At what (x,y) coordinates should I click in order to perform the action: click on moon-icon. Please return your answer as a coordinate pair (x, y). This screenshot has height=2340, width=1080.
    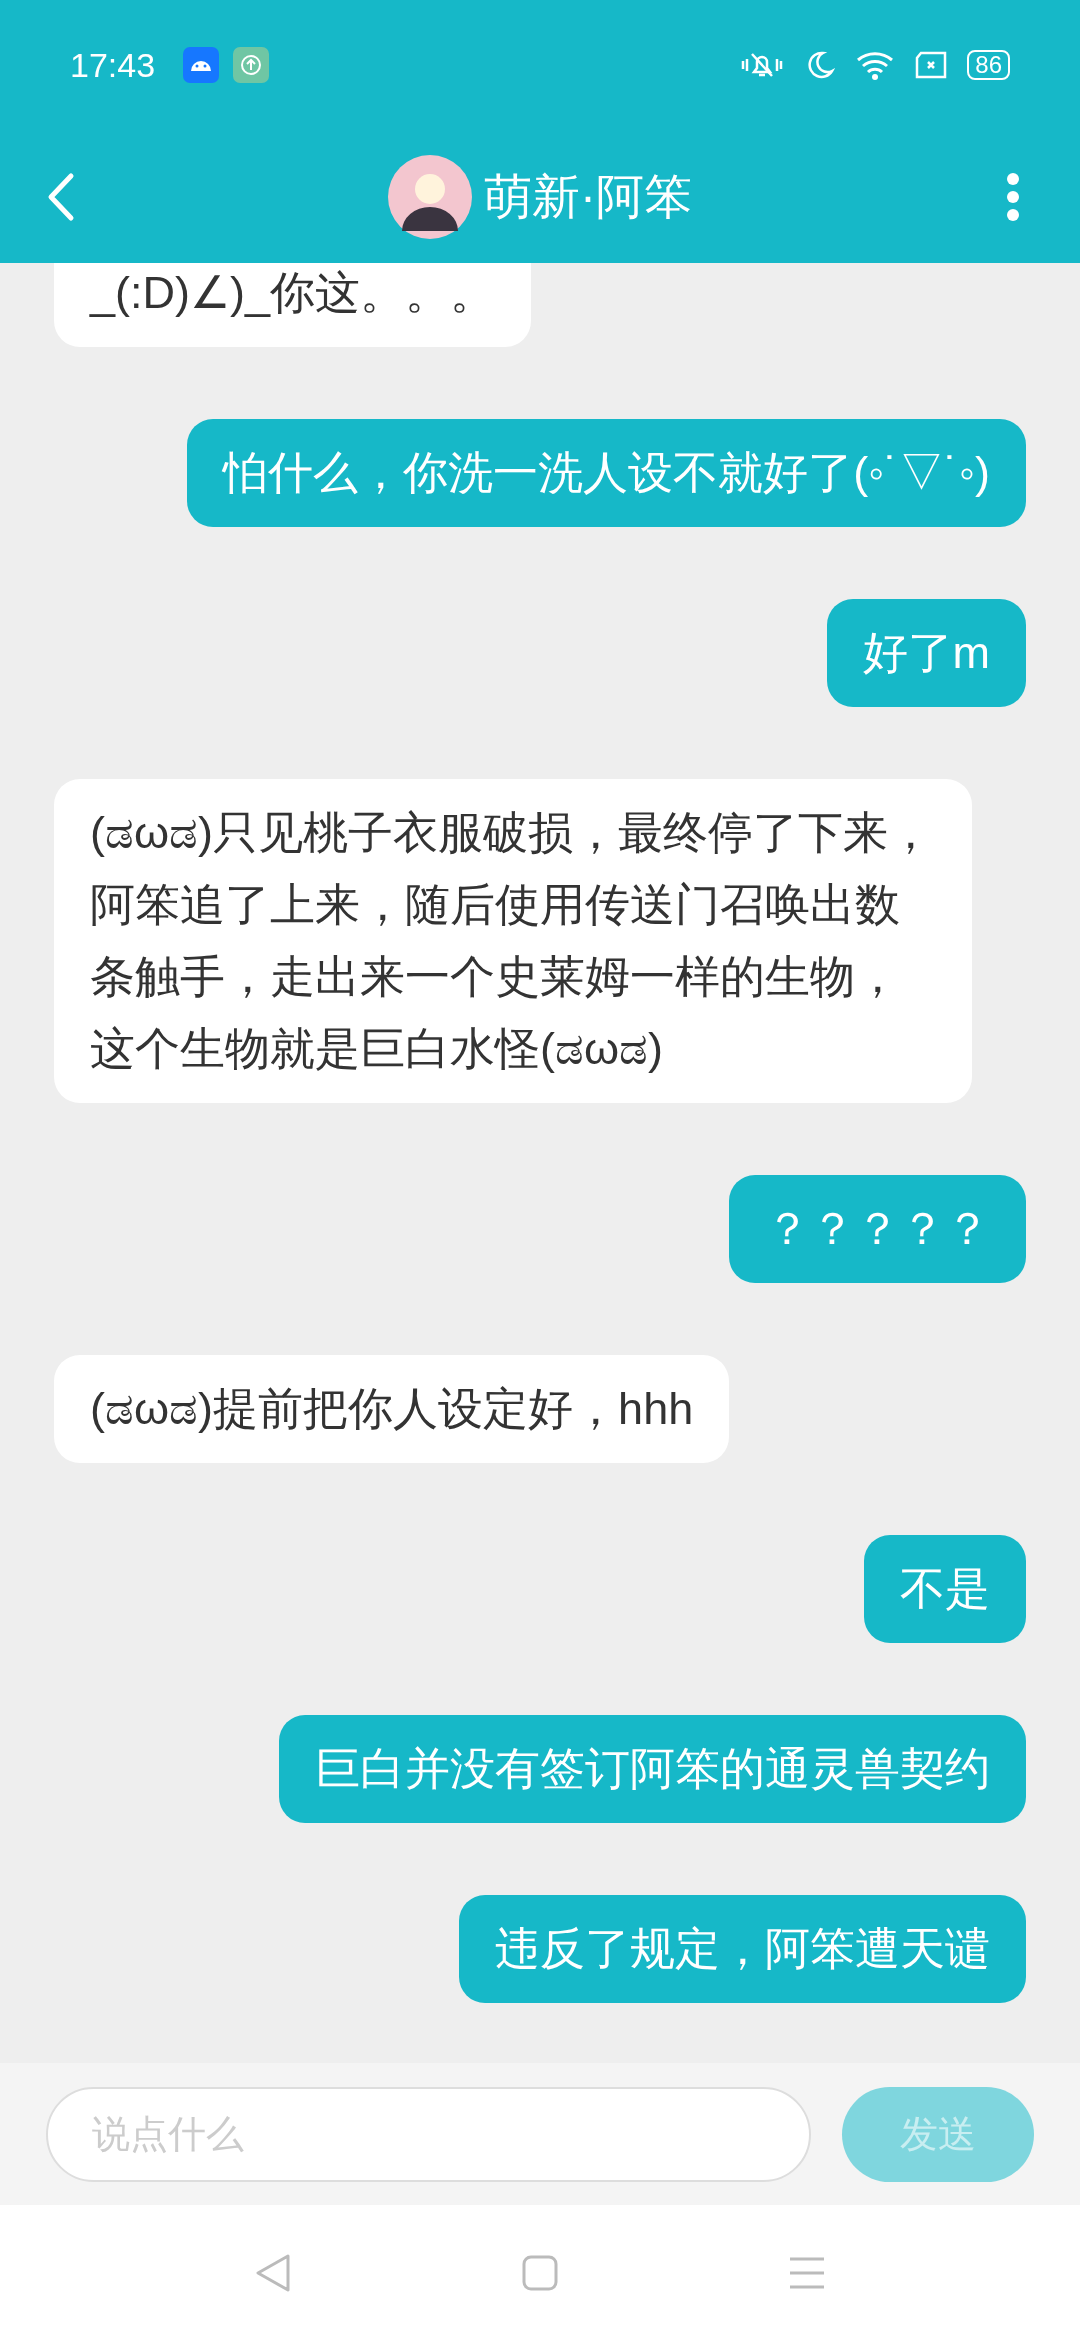
    Looking at the image, I should click on (820, 65).